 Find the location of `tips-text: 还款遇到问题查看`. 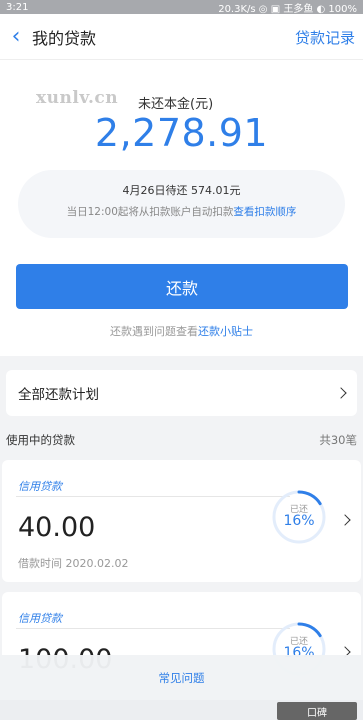

tips-text: 还款遇到问题查看 is located at coordinates (154, 331).